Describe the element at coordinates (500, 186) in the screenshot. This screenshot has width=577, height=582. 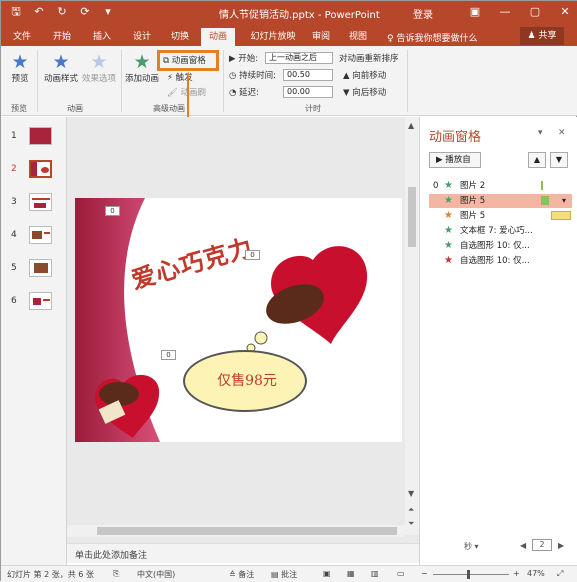
I see `animation-item: 0 ★ 图片 2` at that location.